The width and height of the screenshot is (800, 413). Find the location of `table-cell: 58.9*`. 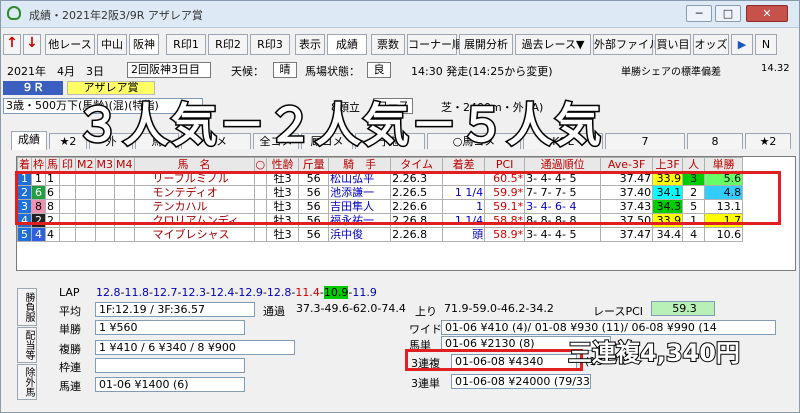

table-cell: 58.9* is located at coordinates (505, 234).